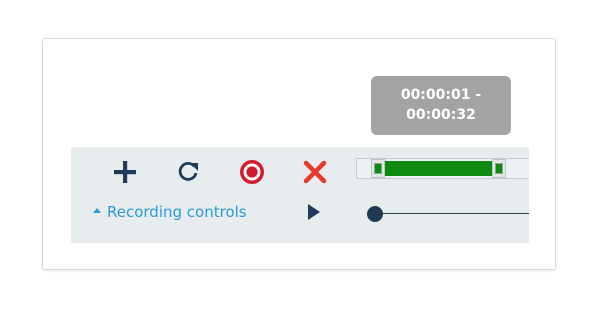 The width and height of the screenshot is (600, 310). I want to click on close-icon, so click(315, 172).